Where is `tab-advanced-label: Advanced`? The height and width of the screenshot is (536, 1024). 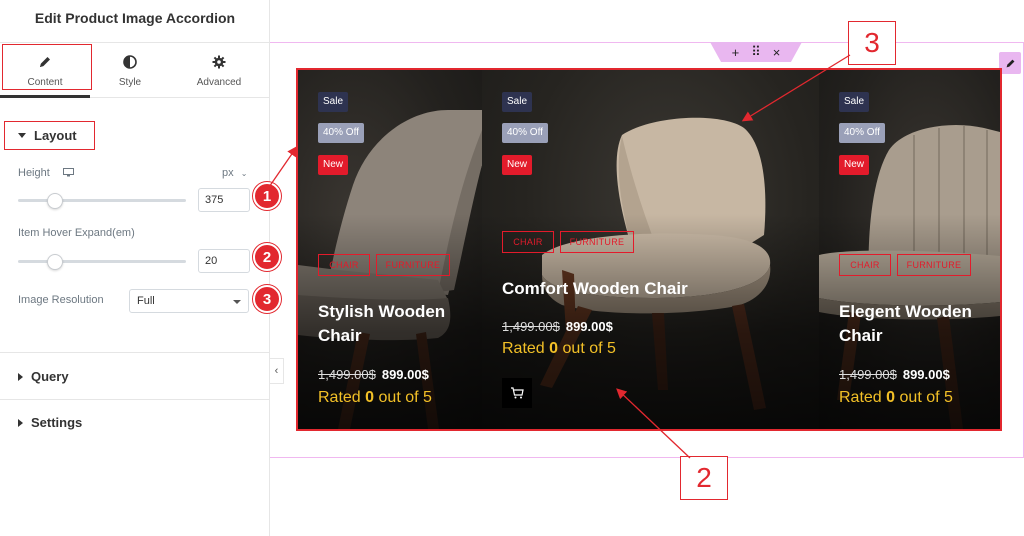
tab-advanced-label: Advanced is located at coordinates (219, 82).